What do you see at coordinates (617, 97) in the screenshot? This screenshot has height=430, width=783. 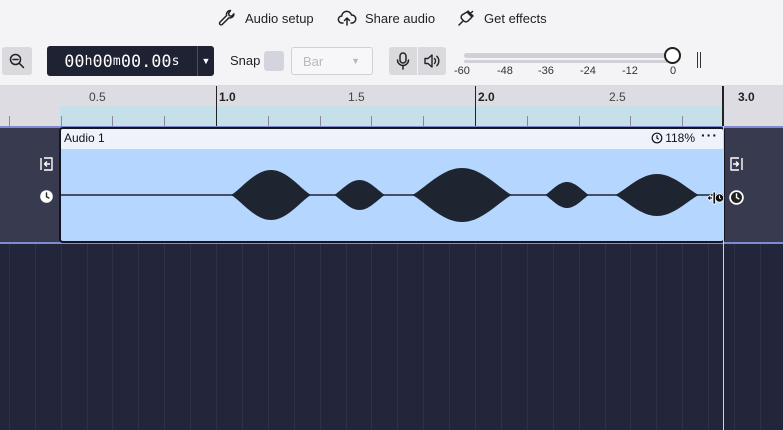 I see `ruler-label: 2.5` at bounding box center [617, 97].